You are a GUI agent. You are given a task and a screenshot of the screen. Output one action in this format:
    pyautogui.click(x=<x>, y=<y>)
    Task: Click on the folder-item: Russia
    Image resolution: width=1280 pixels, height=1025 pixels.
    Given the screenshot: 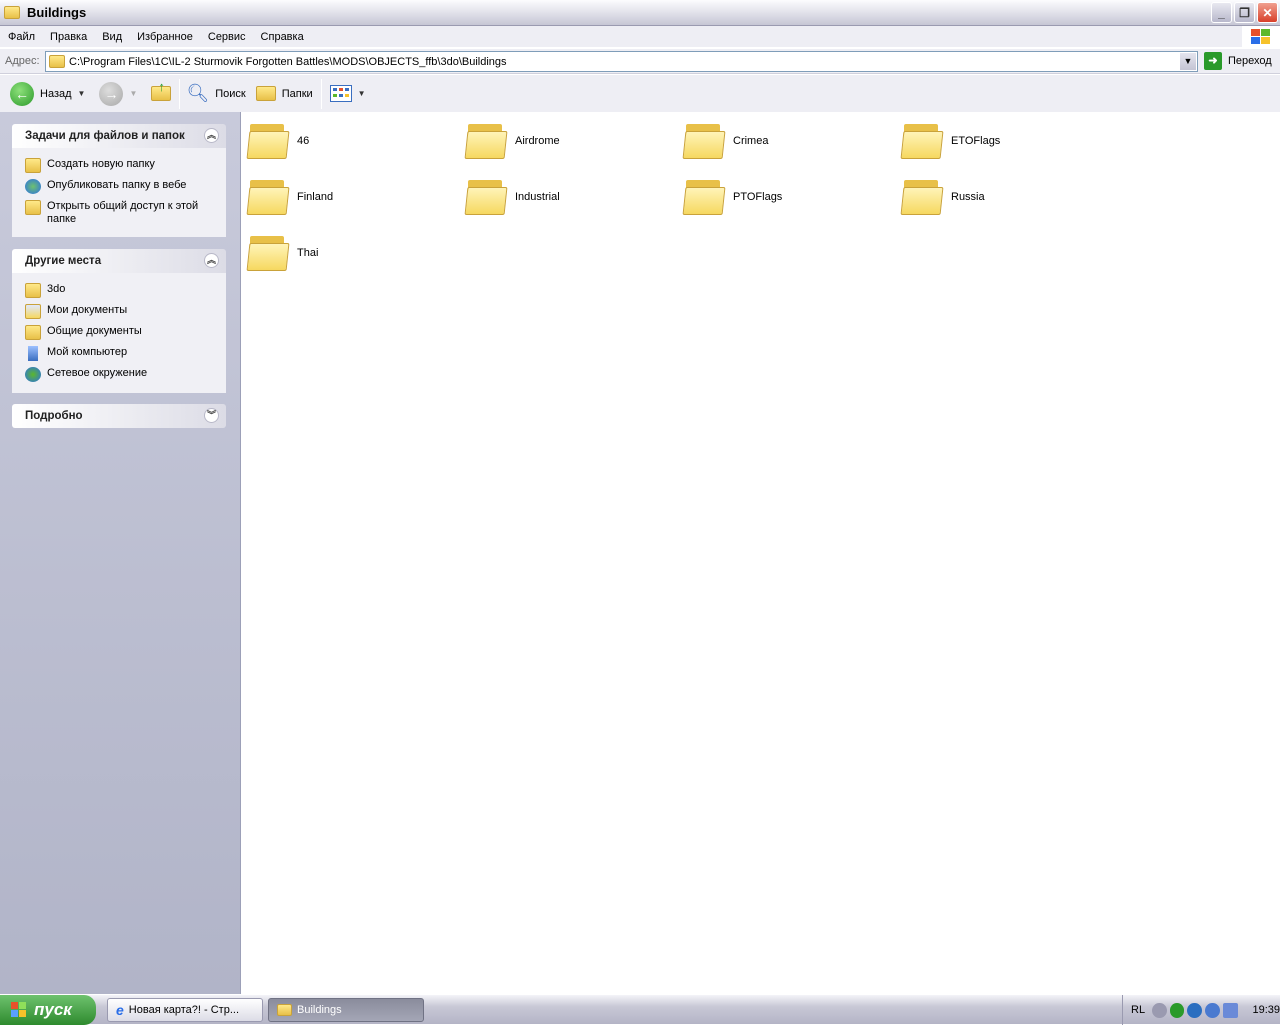 What is the action you would take?
    pyautogui.click(x=943, y=197)
    